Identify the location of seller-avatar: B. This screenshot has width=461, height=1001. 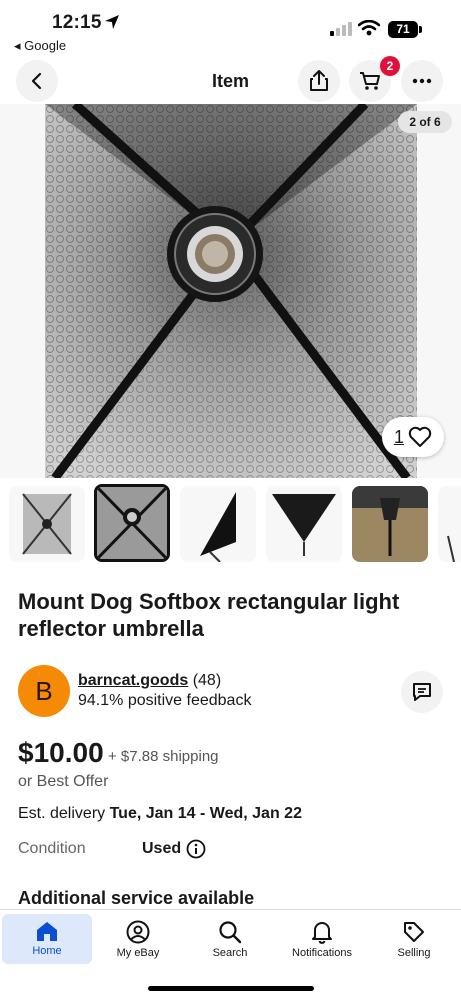
(44, 691).